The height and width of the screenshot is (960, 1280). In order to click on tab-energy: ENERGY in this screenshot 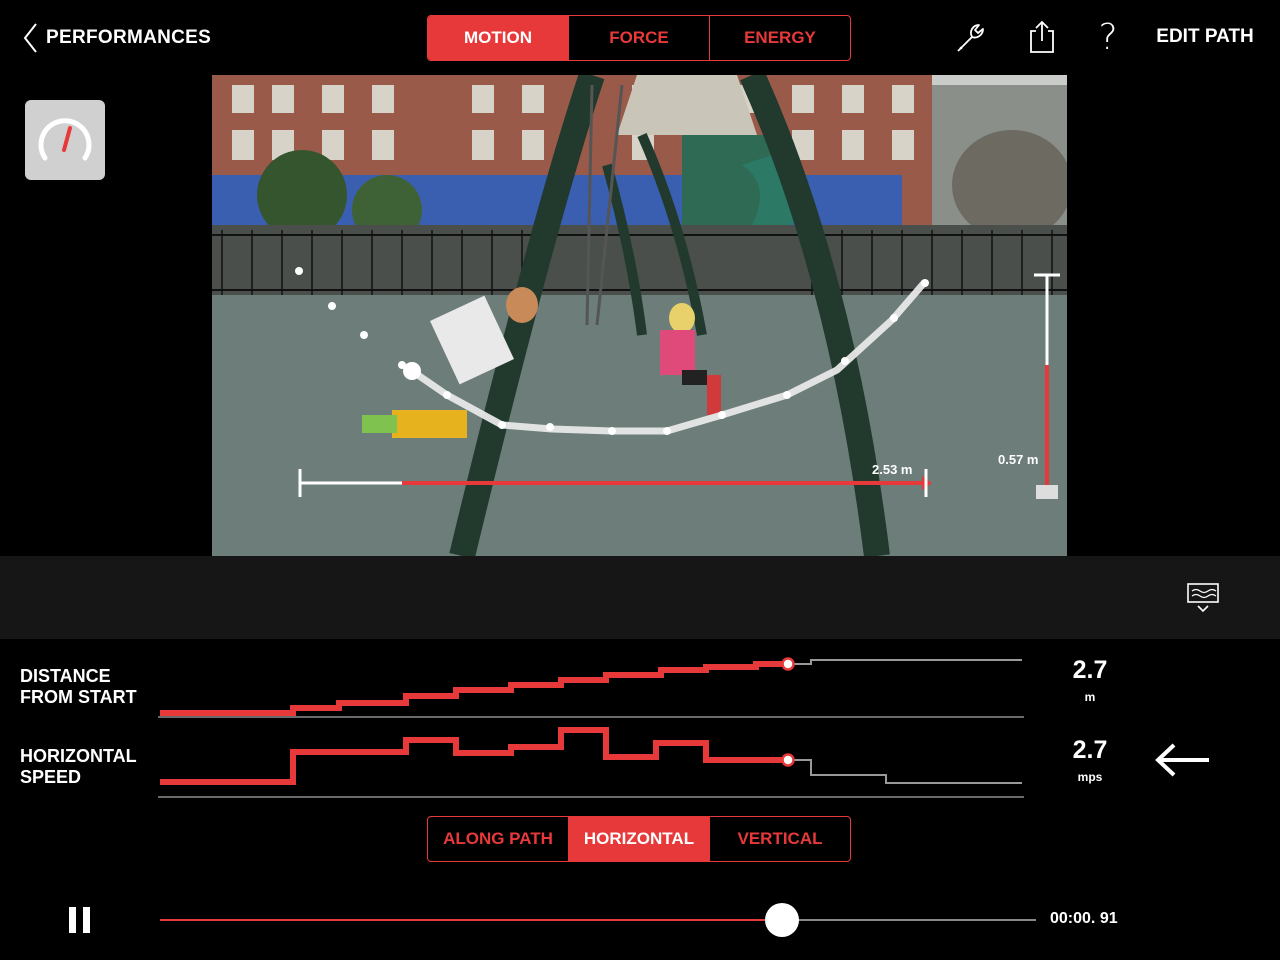, I will do `click(779, 38)`.